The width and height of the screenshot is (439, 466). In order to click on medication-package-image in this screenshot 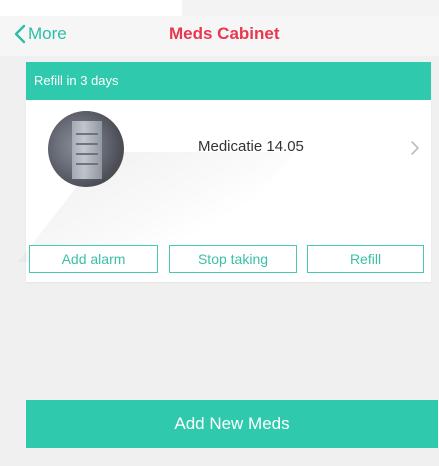, I will do `click(87, 150)`.